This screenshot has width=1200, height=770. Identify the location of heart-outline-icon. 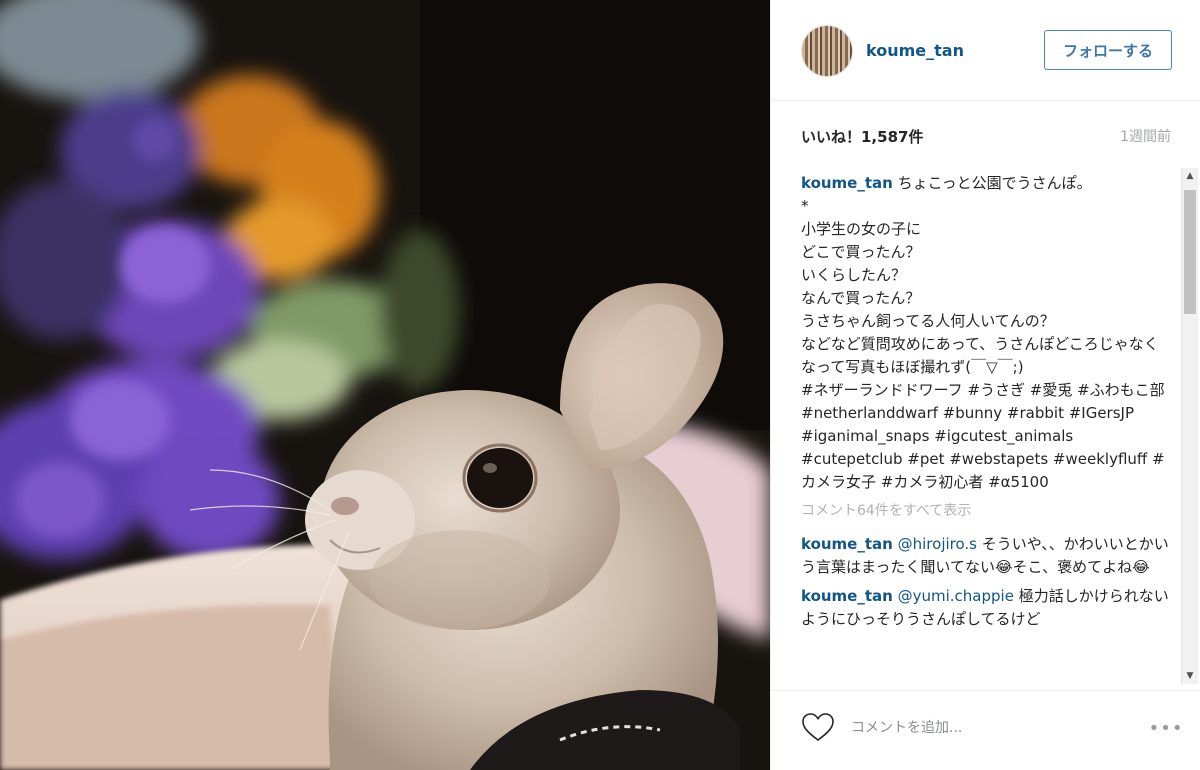
(818, 728).